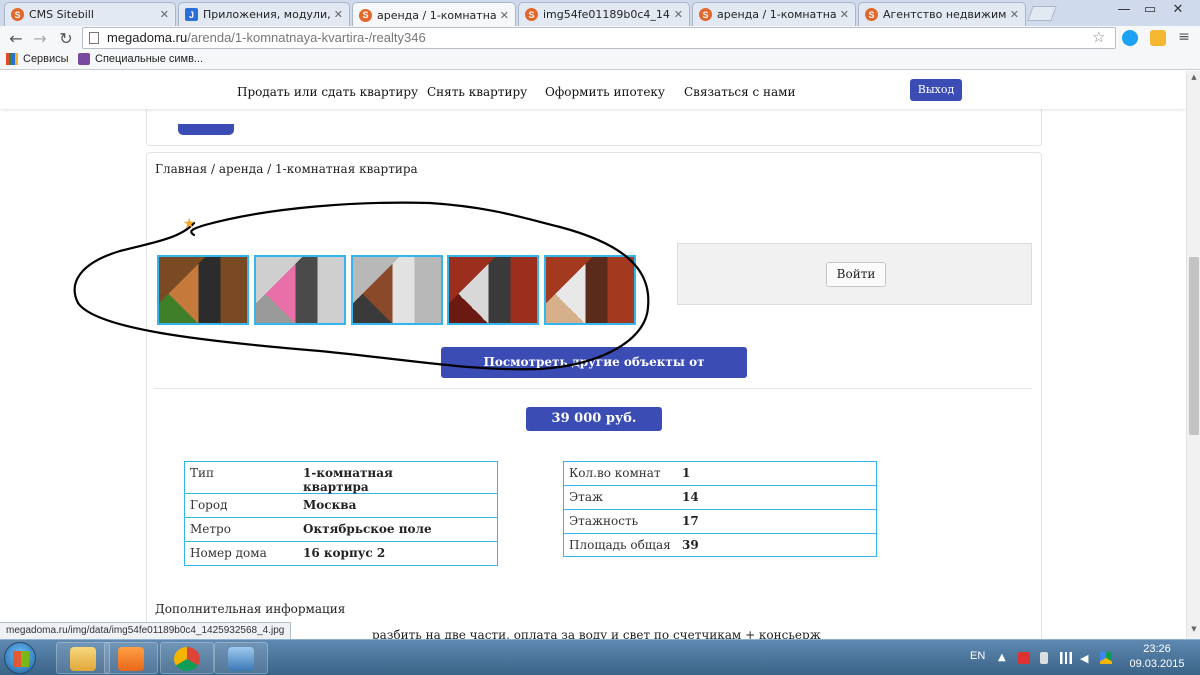 This screenshot has height=675, width=1200. What do you see at coordinates (1150, 10) in the screenshot?
I see `restore-icon: ▭` at bounding box center [1150, 10].